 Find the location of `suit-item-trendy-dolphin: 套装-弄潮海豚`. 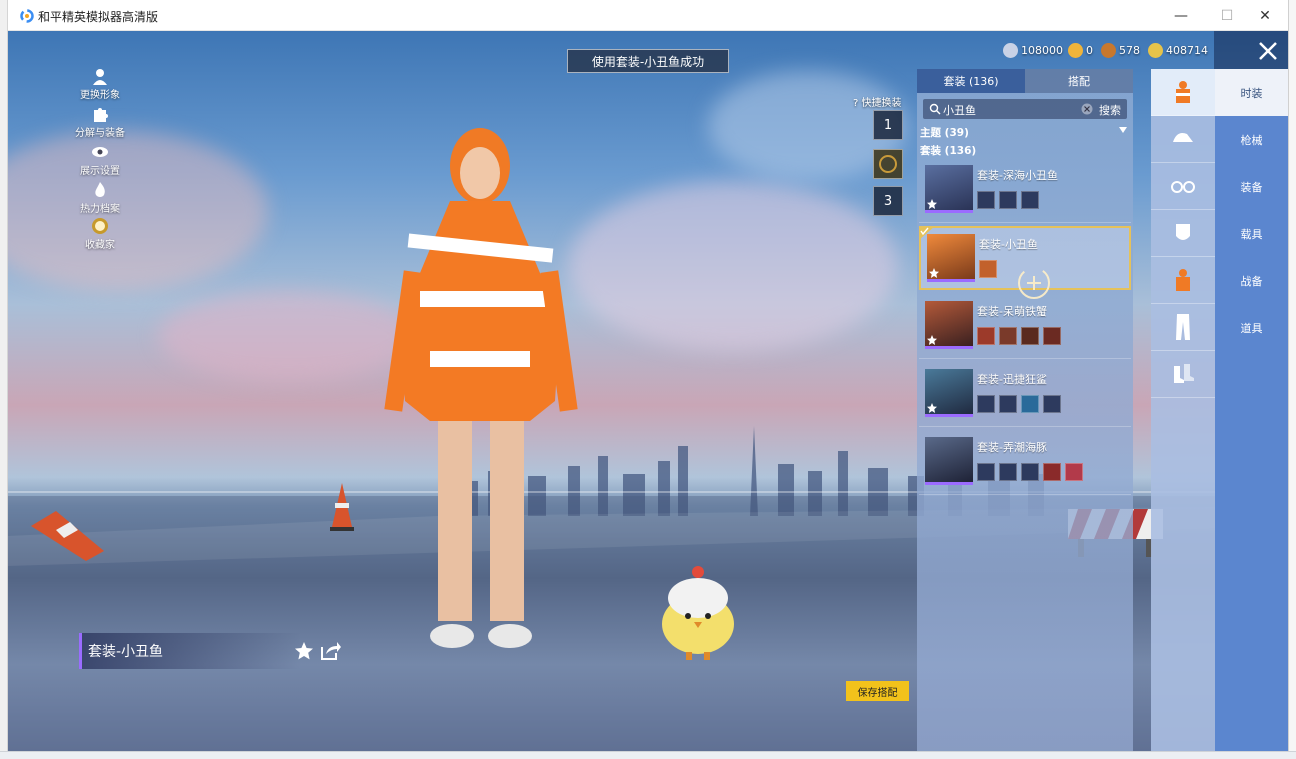

suit-item-trendy-dolphin: 套装-弄潮海豚 is located at coordinates (1025, 463).